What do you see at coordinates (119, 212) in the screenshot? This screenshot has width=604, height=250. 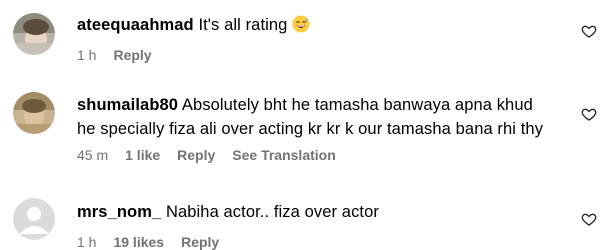 I see `comment-username: mrs_nom_` at bounding box center [119, 212].